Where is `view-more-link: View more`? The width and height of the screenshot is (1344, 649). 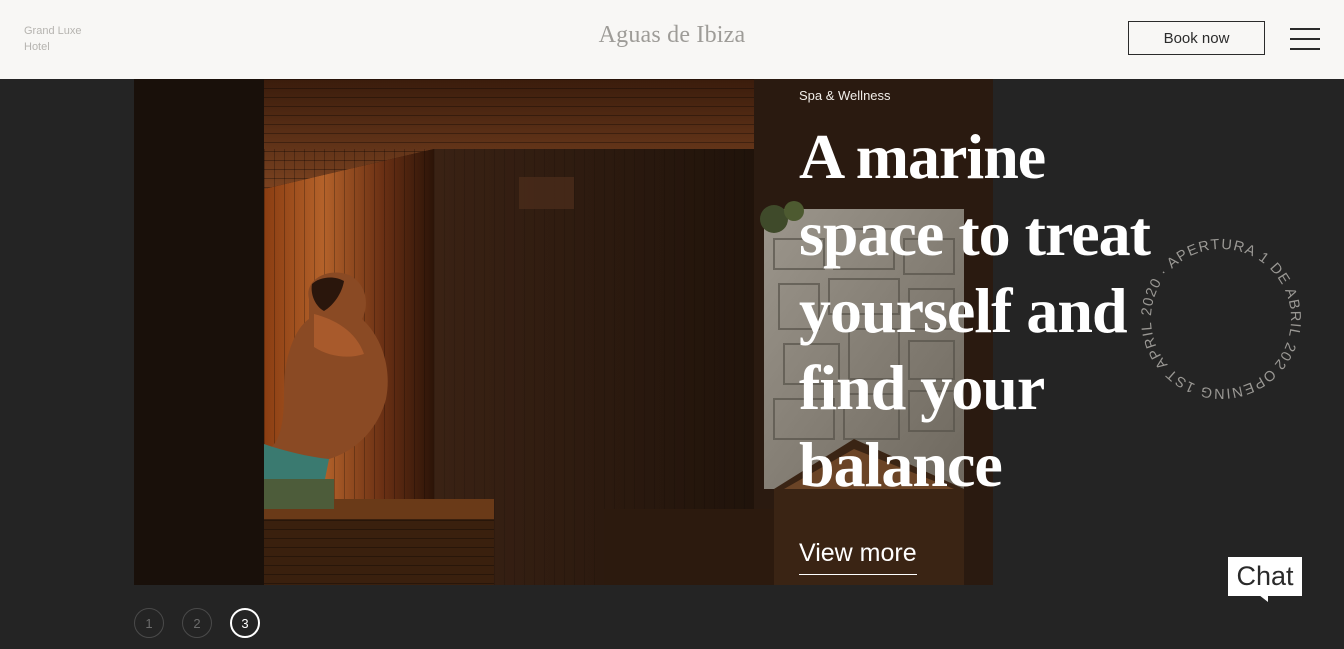 view-more-link: View more is located at coordinates (858, 557).